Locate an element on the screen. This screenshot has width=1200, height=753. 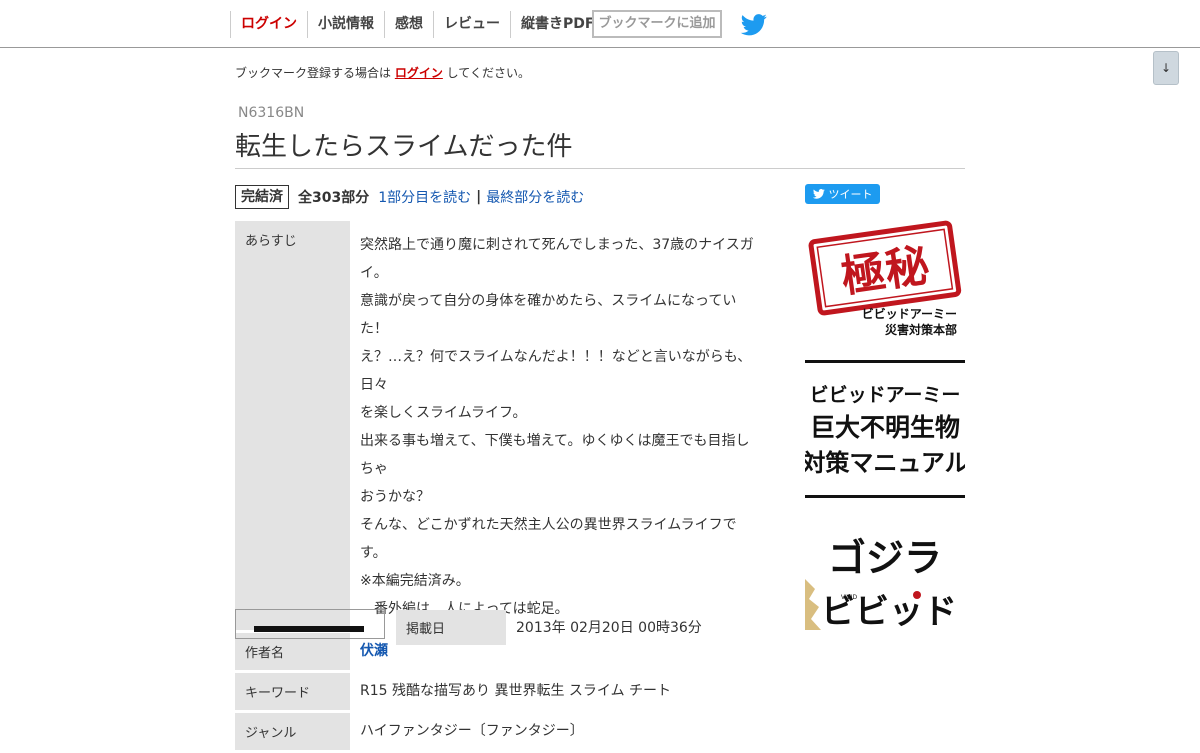
ad-godzilla-panel: ゴジラ ビビッド VIVID is located at coordinates (885, 564).